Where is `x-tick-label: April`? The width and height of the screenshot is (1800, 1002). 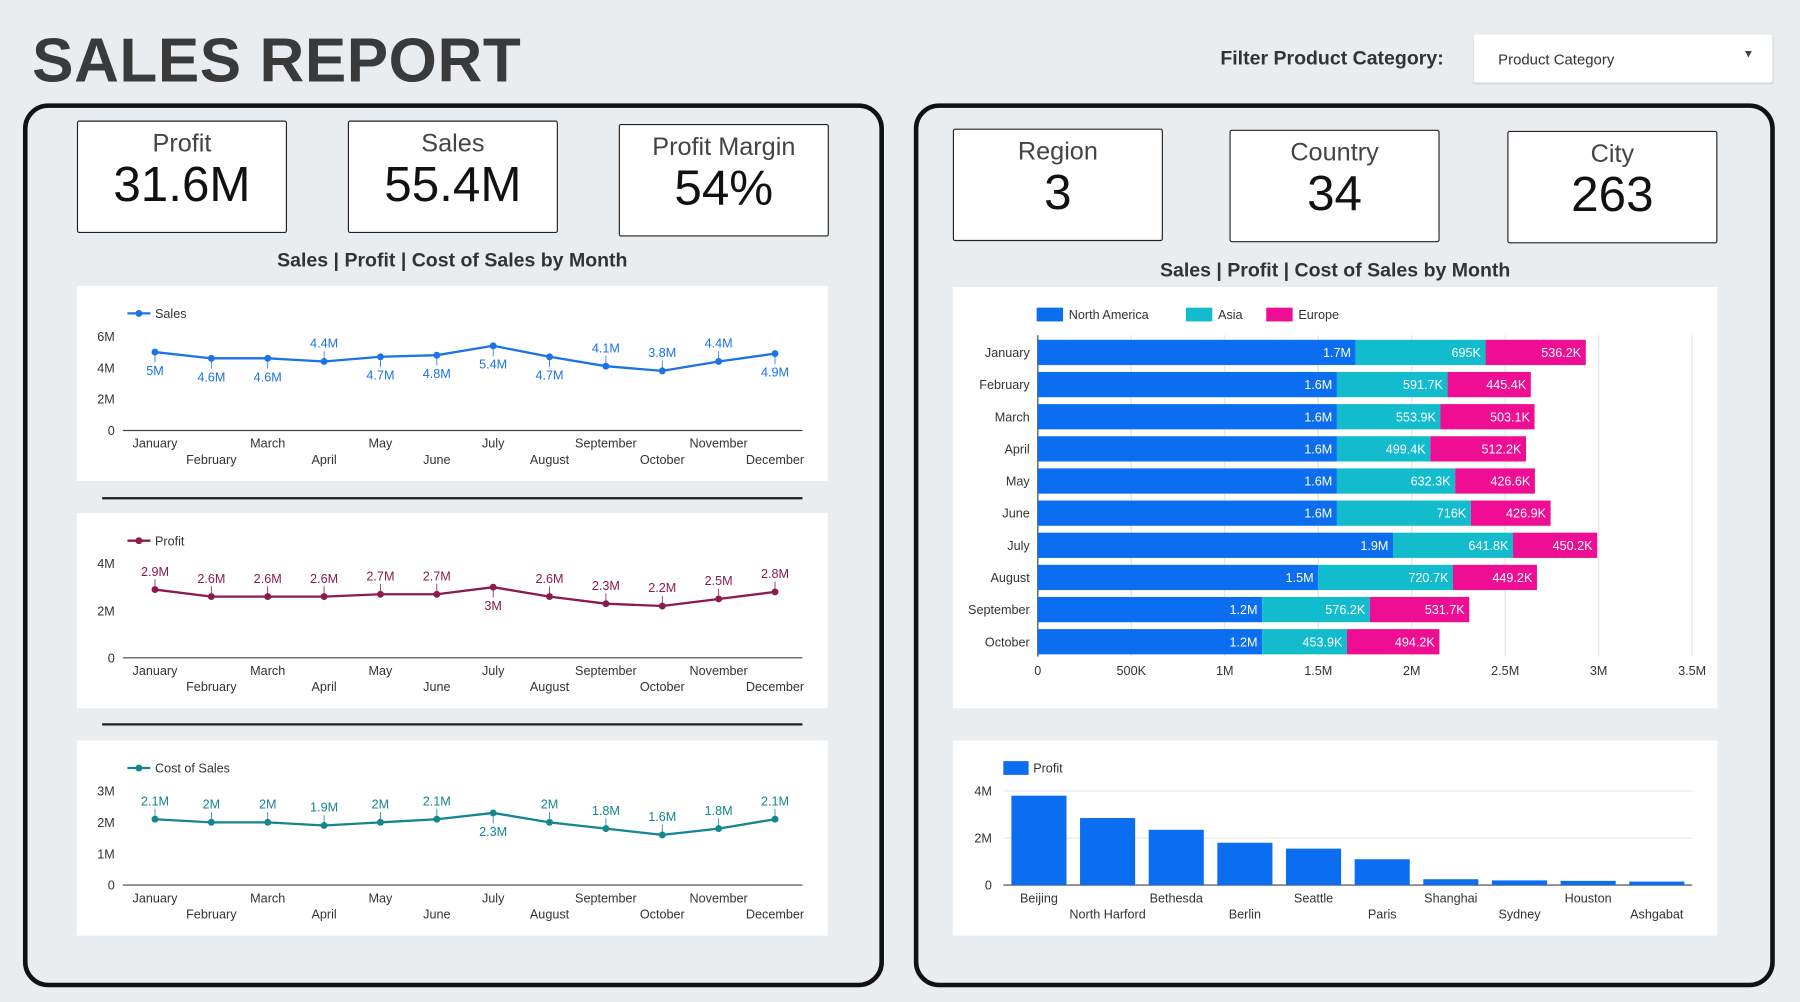 x-tick-label: April is located at coordinates (323, 914).